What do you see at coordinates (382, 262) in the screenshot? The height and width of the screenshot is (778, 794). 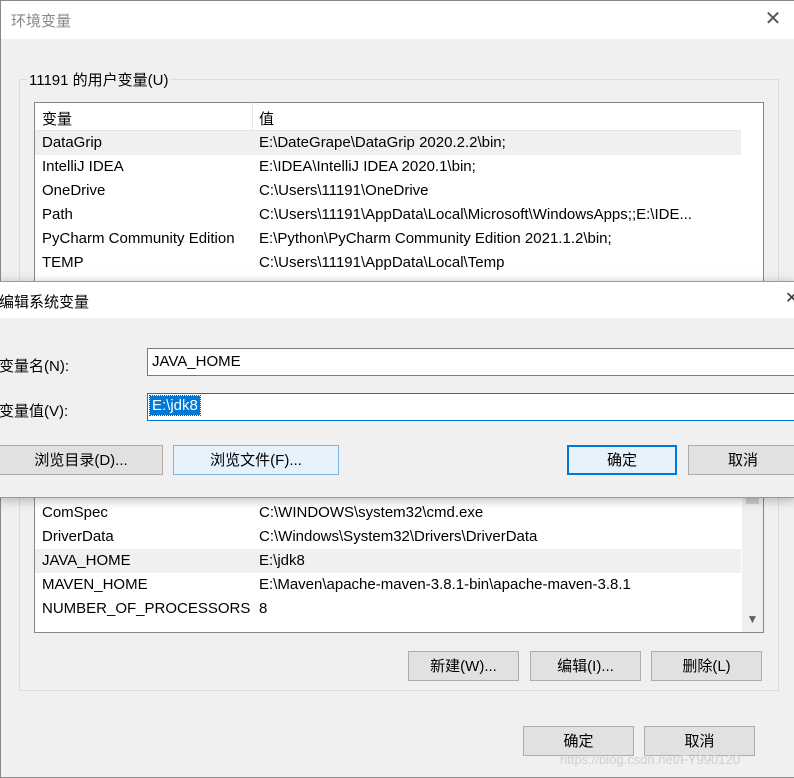 I see `variable-value: C:\Users\11191\AppData\Local\Temp` at bounding box center [382, 262].